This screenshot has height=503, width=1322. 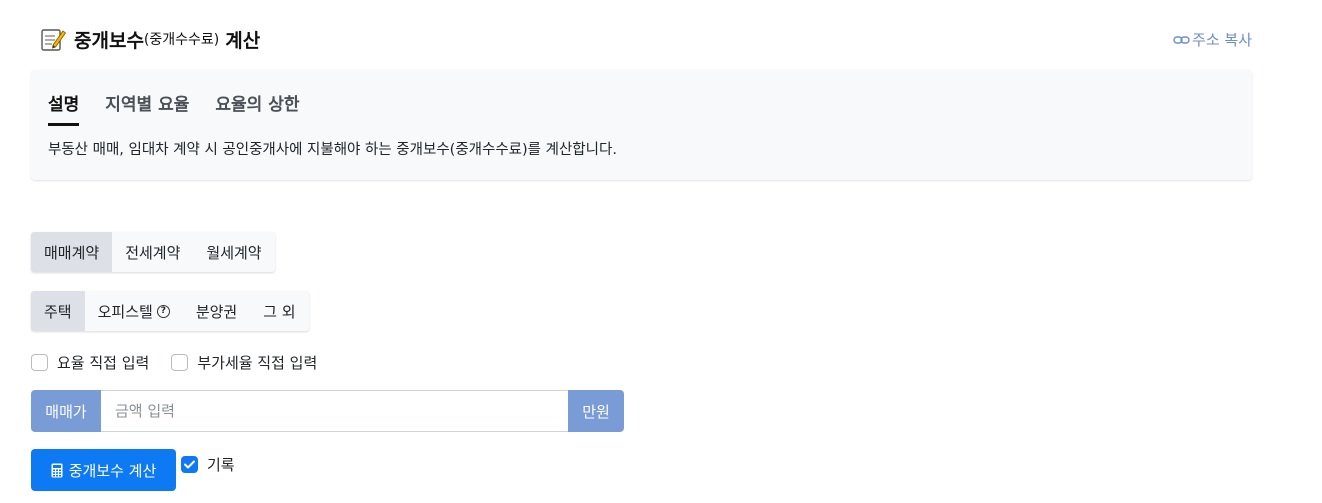 I want to click on memo-icon, so click(x=53, y=40).